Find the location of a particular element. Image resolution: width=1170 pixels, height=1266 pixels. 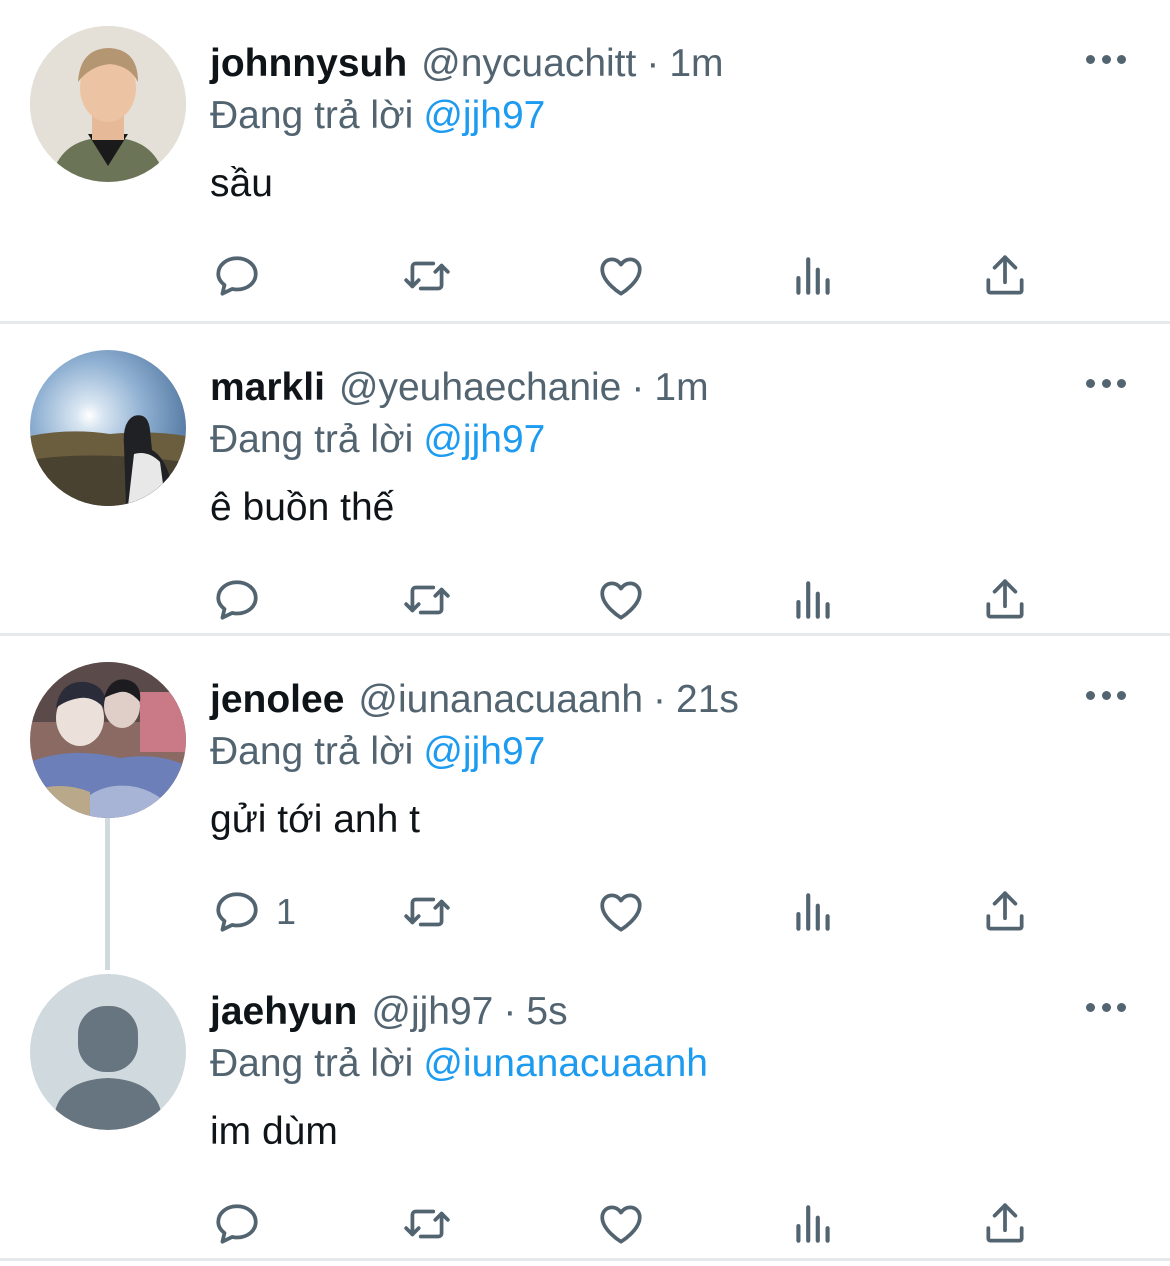

reply-button: 1 is located at coordinates (254, 912).